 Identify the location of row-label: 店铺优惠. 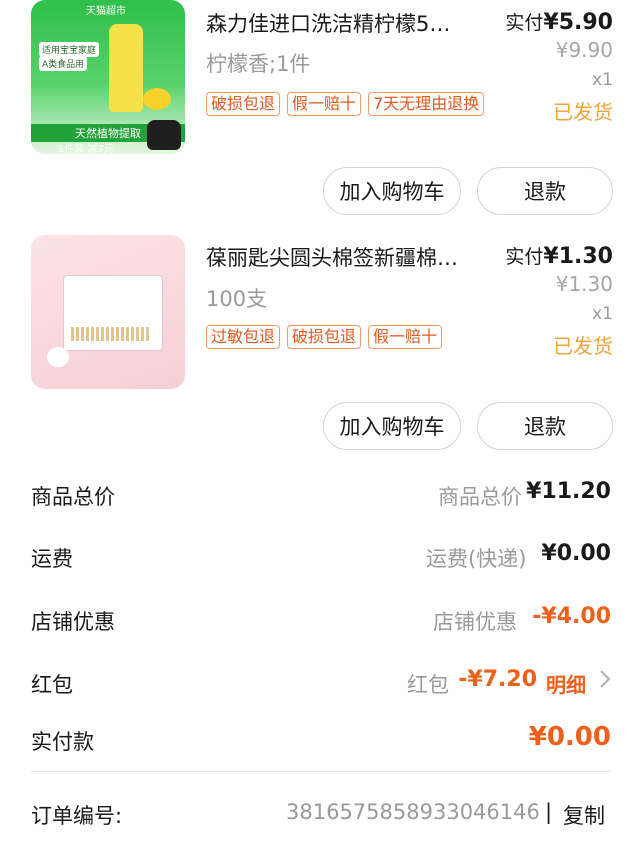
(73, 622).